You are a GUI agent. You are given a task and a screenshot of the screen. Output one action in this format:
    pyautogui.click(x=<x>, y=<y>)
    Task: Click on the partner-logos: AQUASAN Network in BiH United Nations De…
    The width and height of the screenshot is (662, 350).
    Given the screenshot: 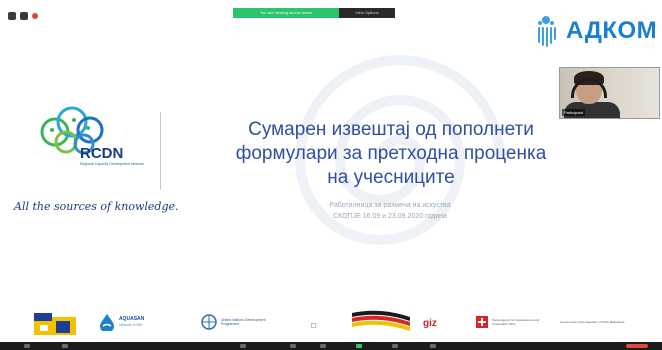 What is the action you would take?
    pyautogui.click(x=331, y=322)
    